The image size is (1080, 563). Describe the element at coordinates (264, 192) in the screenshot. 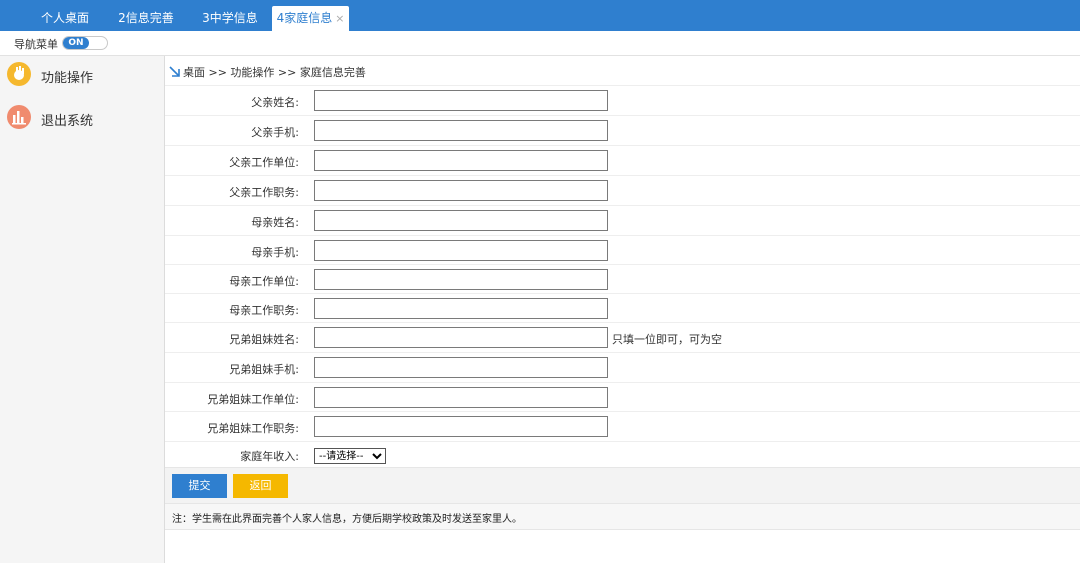

I see `field-label: 父亲工作职务:` at that location.